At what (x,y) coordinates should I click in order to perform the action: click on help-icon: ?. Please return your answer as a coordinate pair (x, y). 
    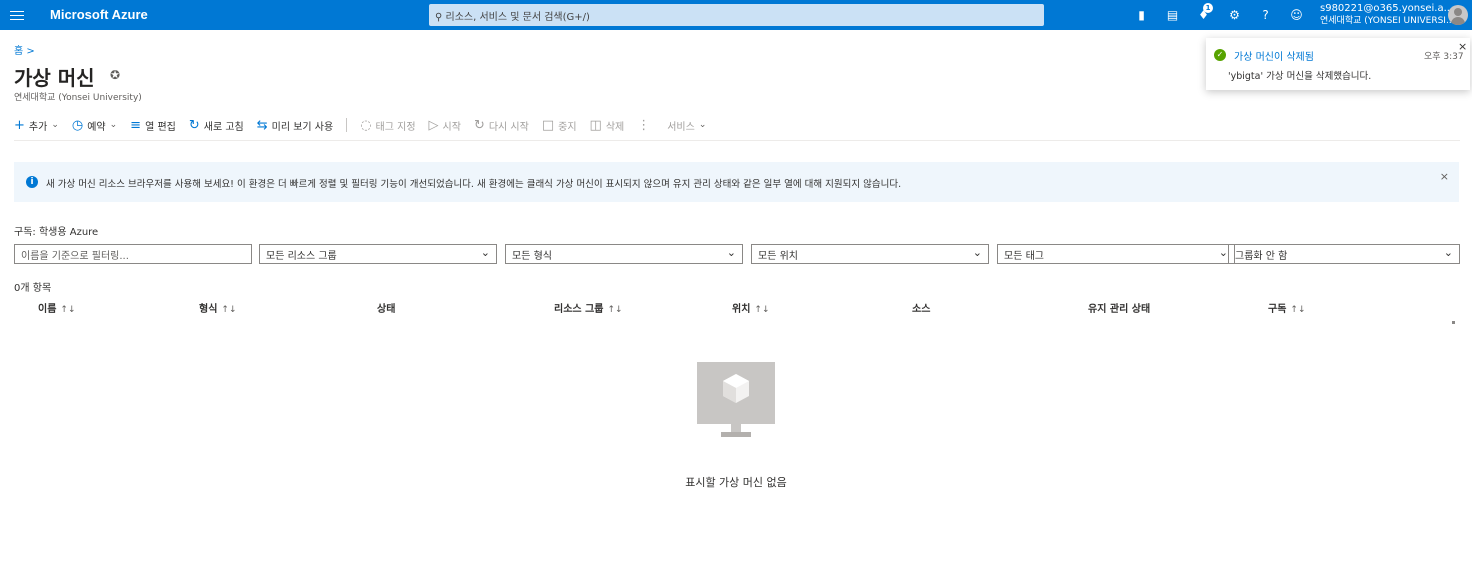
    Looking at the image, I should click on (1265, 15).